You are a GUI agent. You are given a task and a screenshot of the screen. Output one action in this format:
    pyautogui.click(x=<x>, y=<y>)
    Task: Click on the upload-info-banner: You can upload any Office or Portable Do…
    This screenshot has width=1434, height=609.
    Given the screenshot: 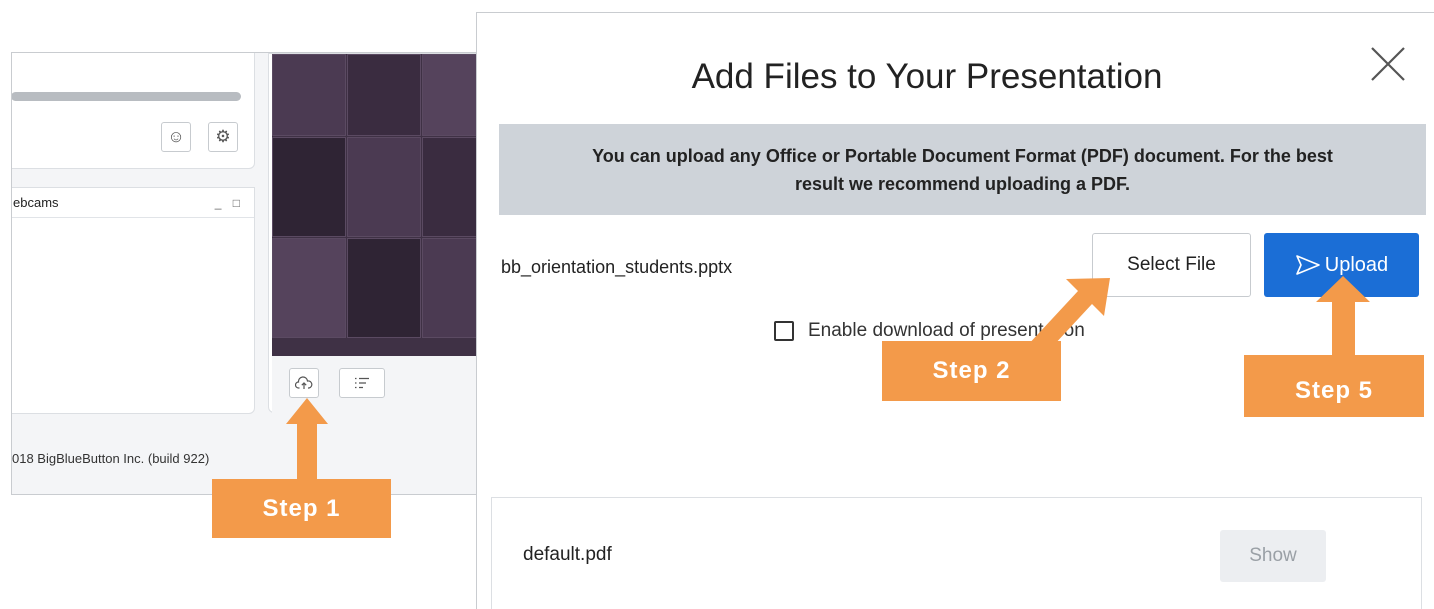 What is the action you would take?
    pyautogui.click(x=962, y=169)
    